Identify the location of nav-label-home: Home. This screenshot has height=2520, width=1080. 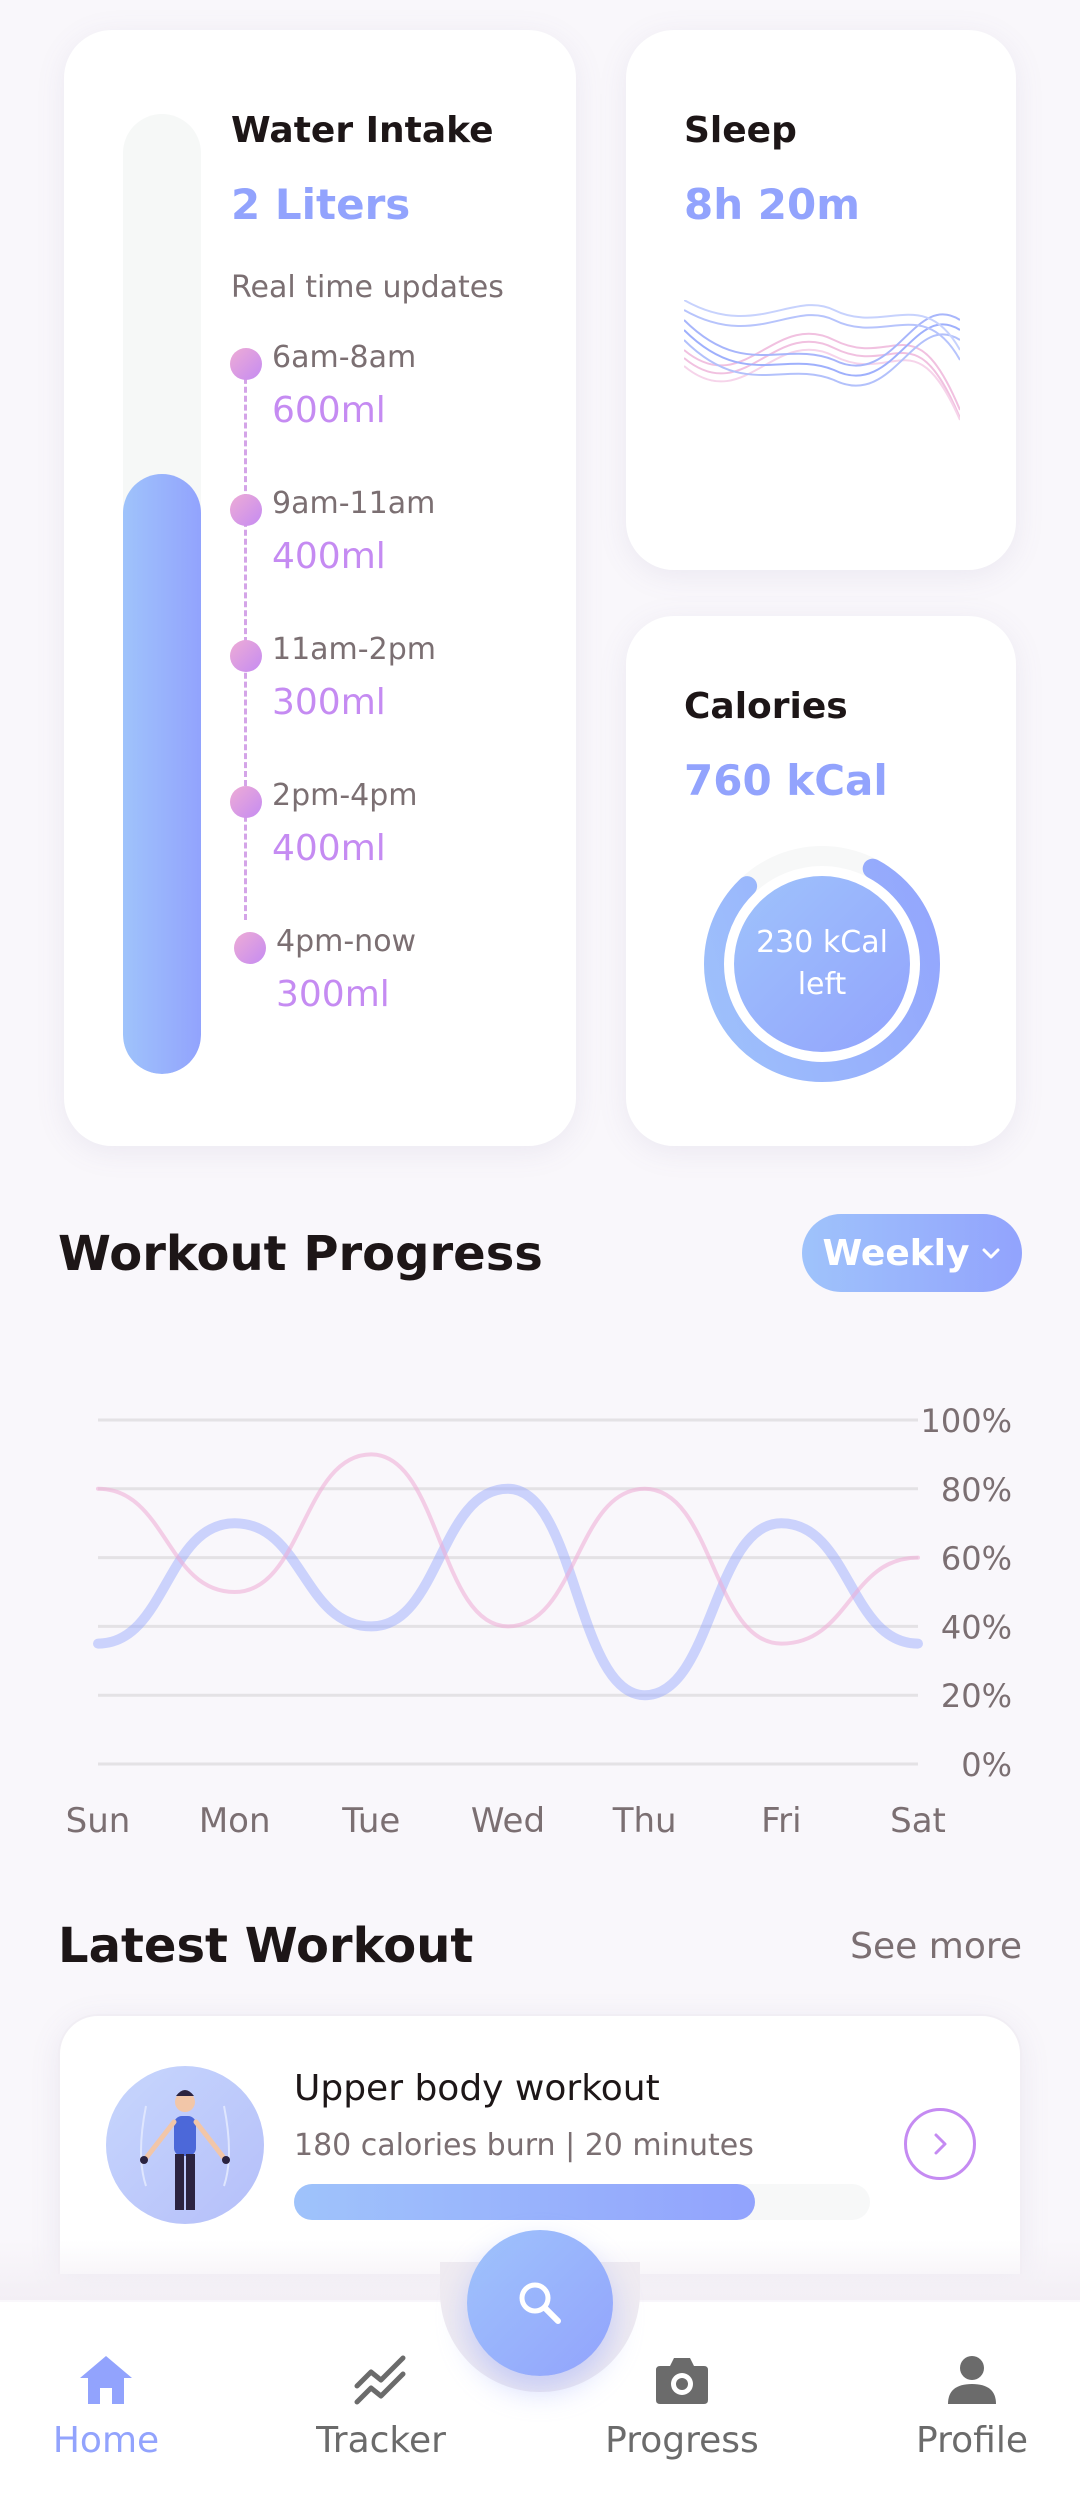
(106, 2440).